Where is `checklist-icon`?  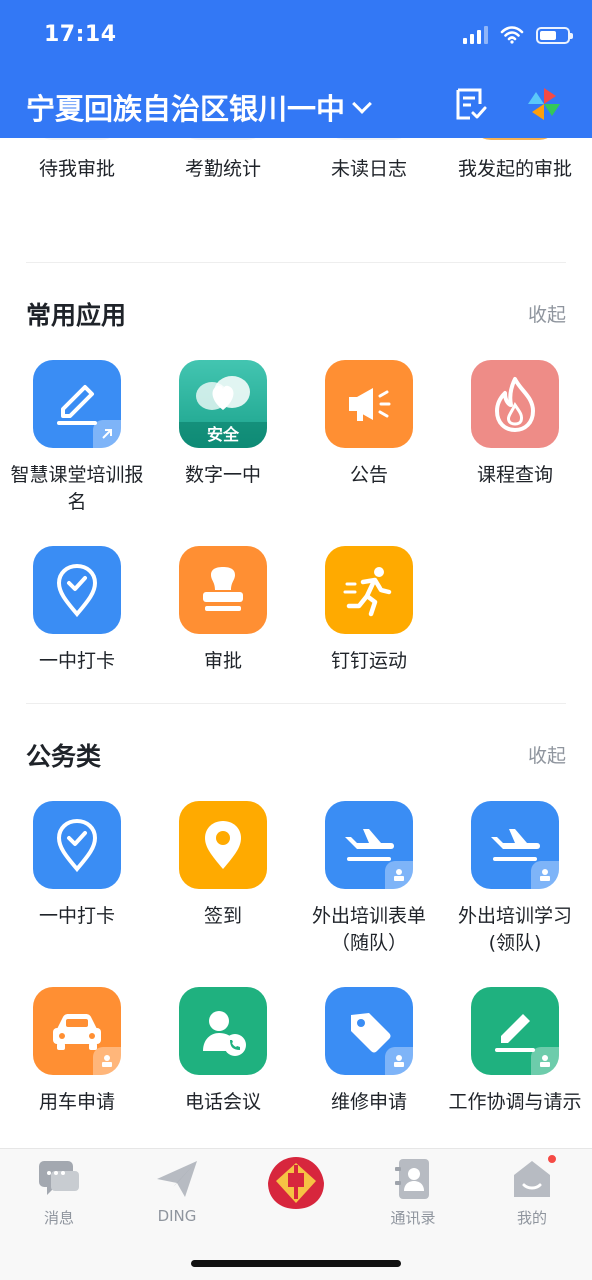 checklist-icon is located at coordinates (471, 104).